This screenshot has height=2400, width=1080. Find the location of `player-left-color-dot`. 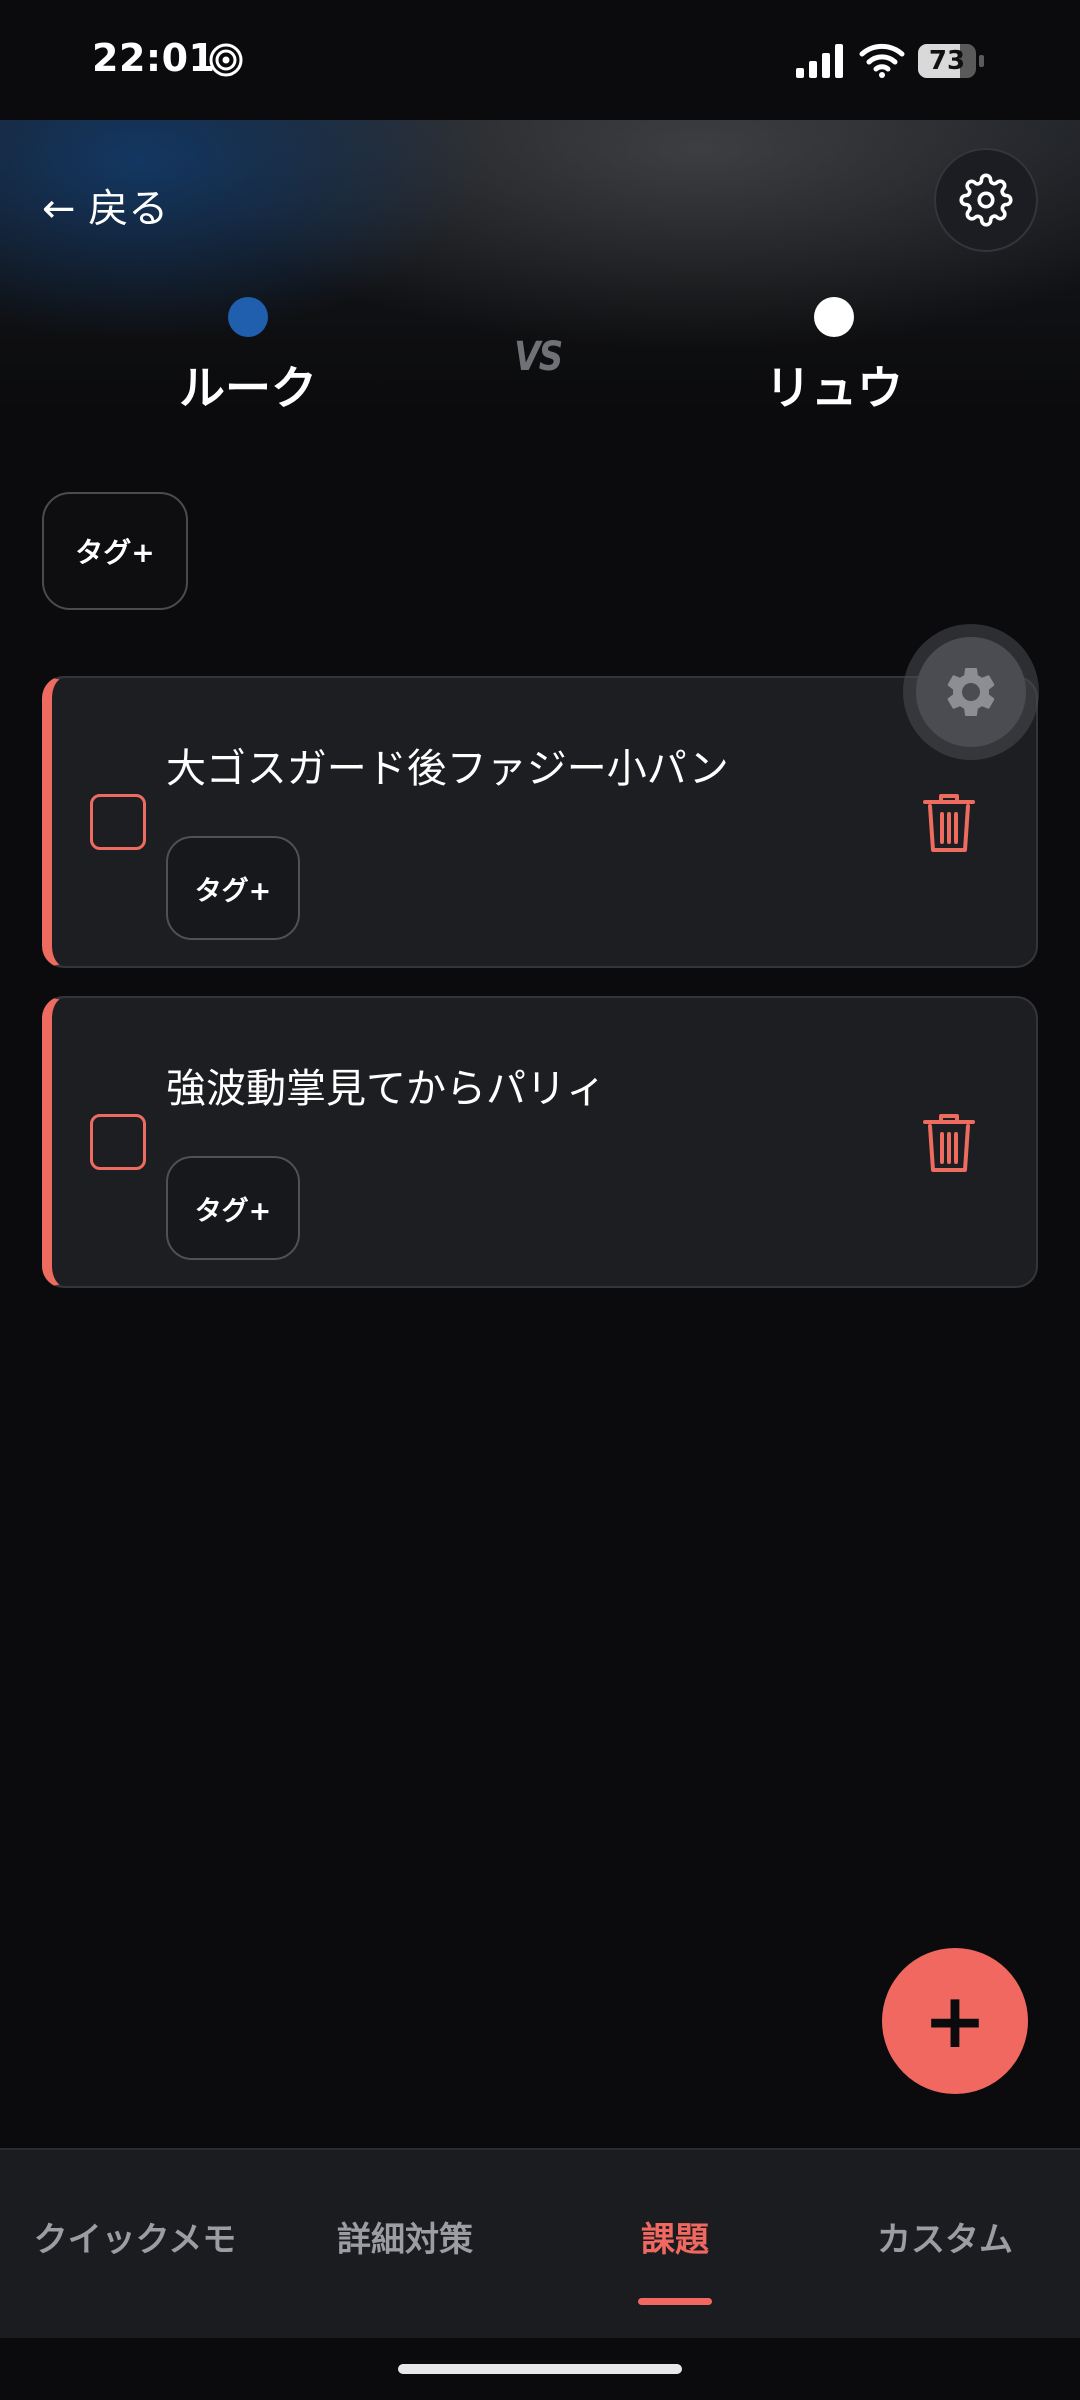

player-left-color-dot is located at coordinates (248, 317).